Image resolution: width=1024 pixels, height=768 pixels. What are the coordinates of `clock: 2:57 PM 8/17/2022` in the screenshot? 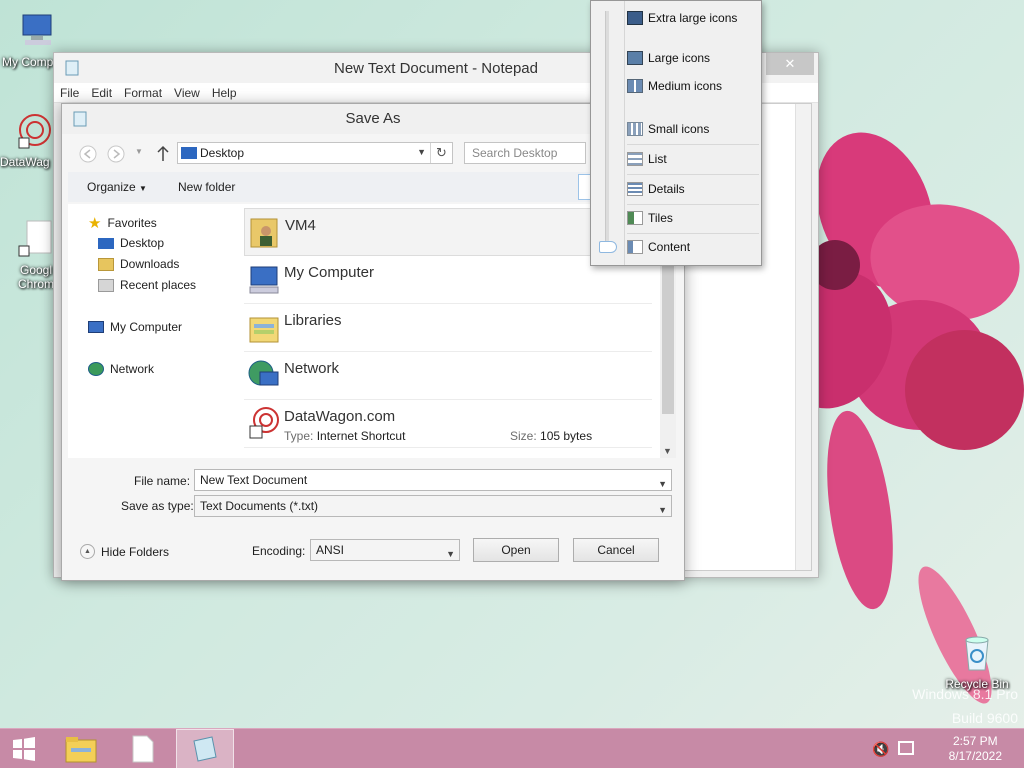 It's located at (975, 749).